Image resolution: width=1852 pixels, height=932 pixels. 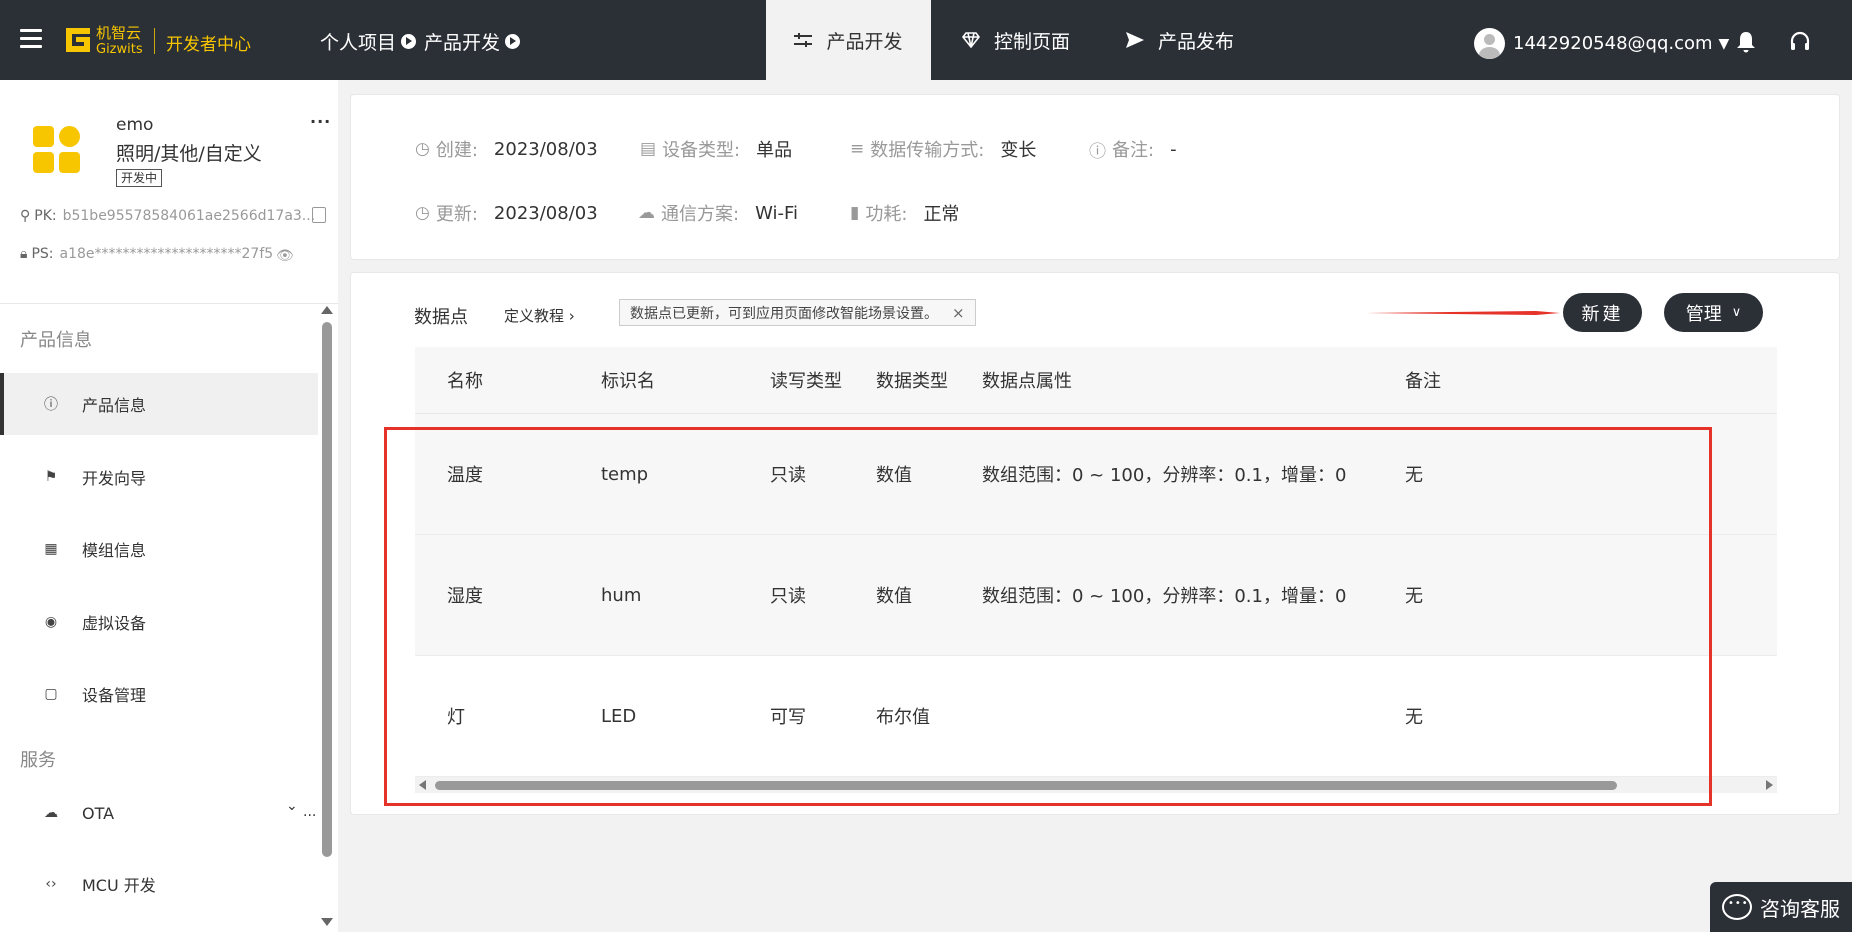 I want to click on sidebar-item-label: 产品信息, so click(x=114, y=405).